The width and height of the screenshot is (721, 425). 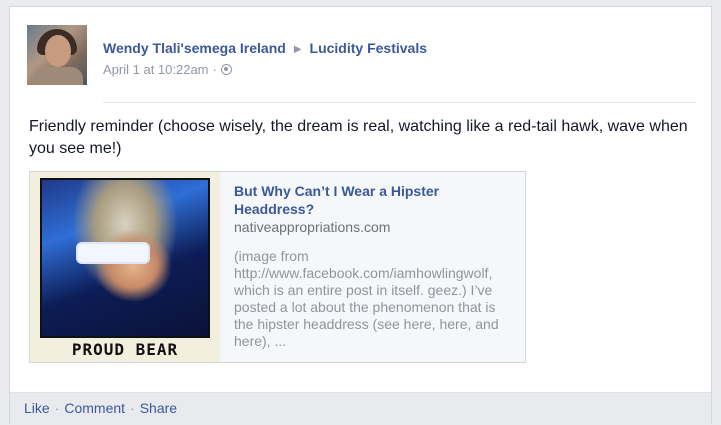 I want to click on author-avatar, so click(x=57, y=55).